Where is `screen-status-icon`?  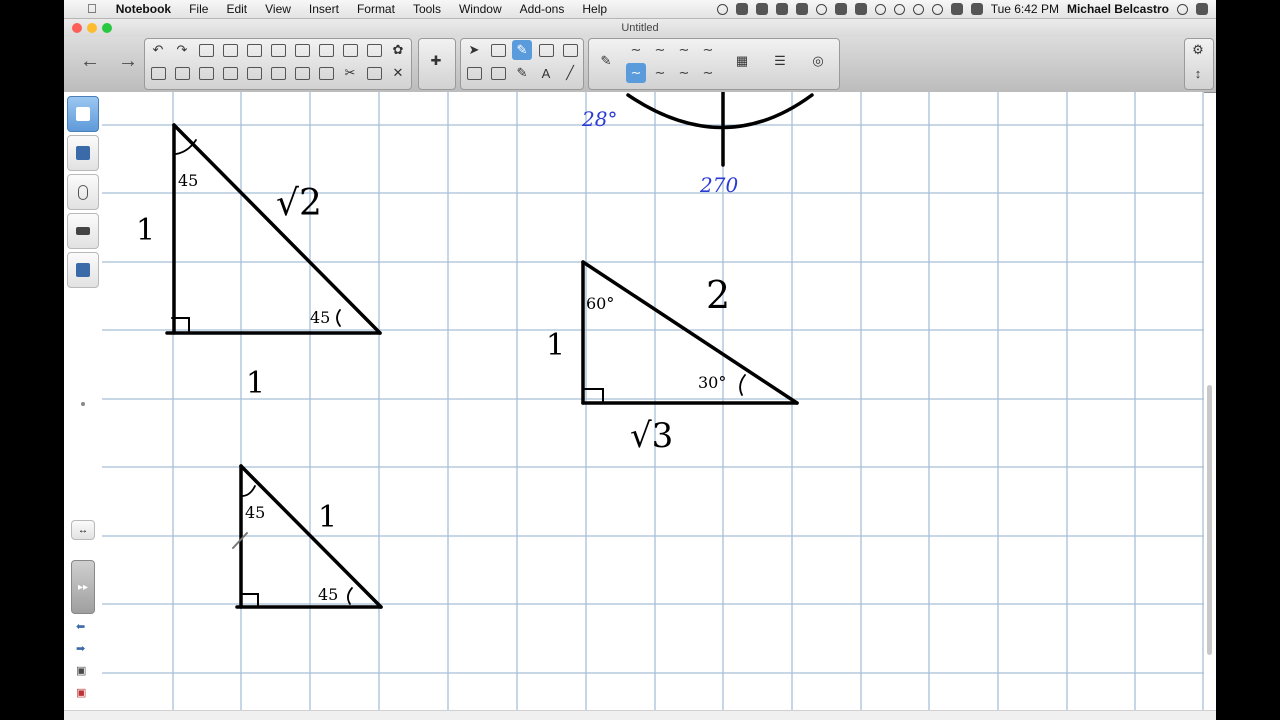 screen-status-icon is located at coordinates (860, 9).